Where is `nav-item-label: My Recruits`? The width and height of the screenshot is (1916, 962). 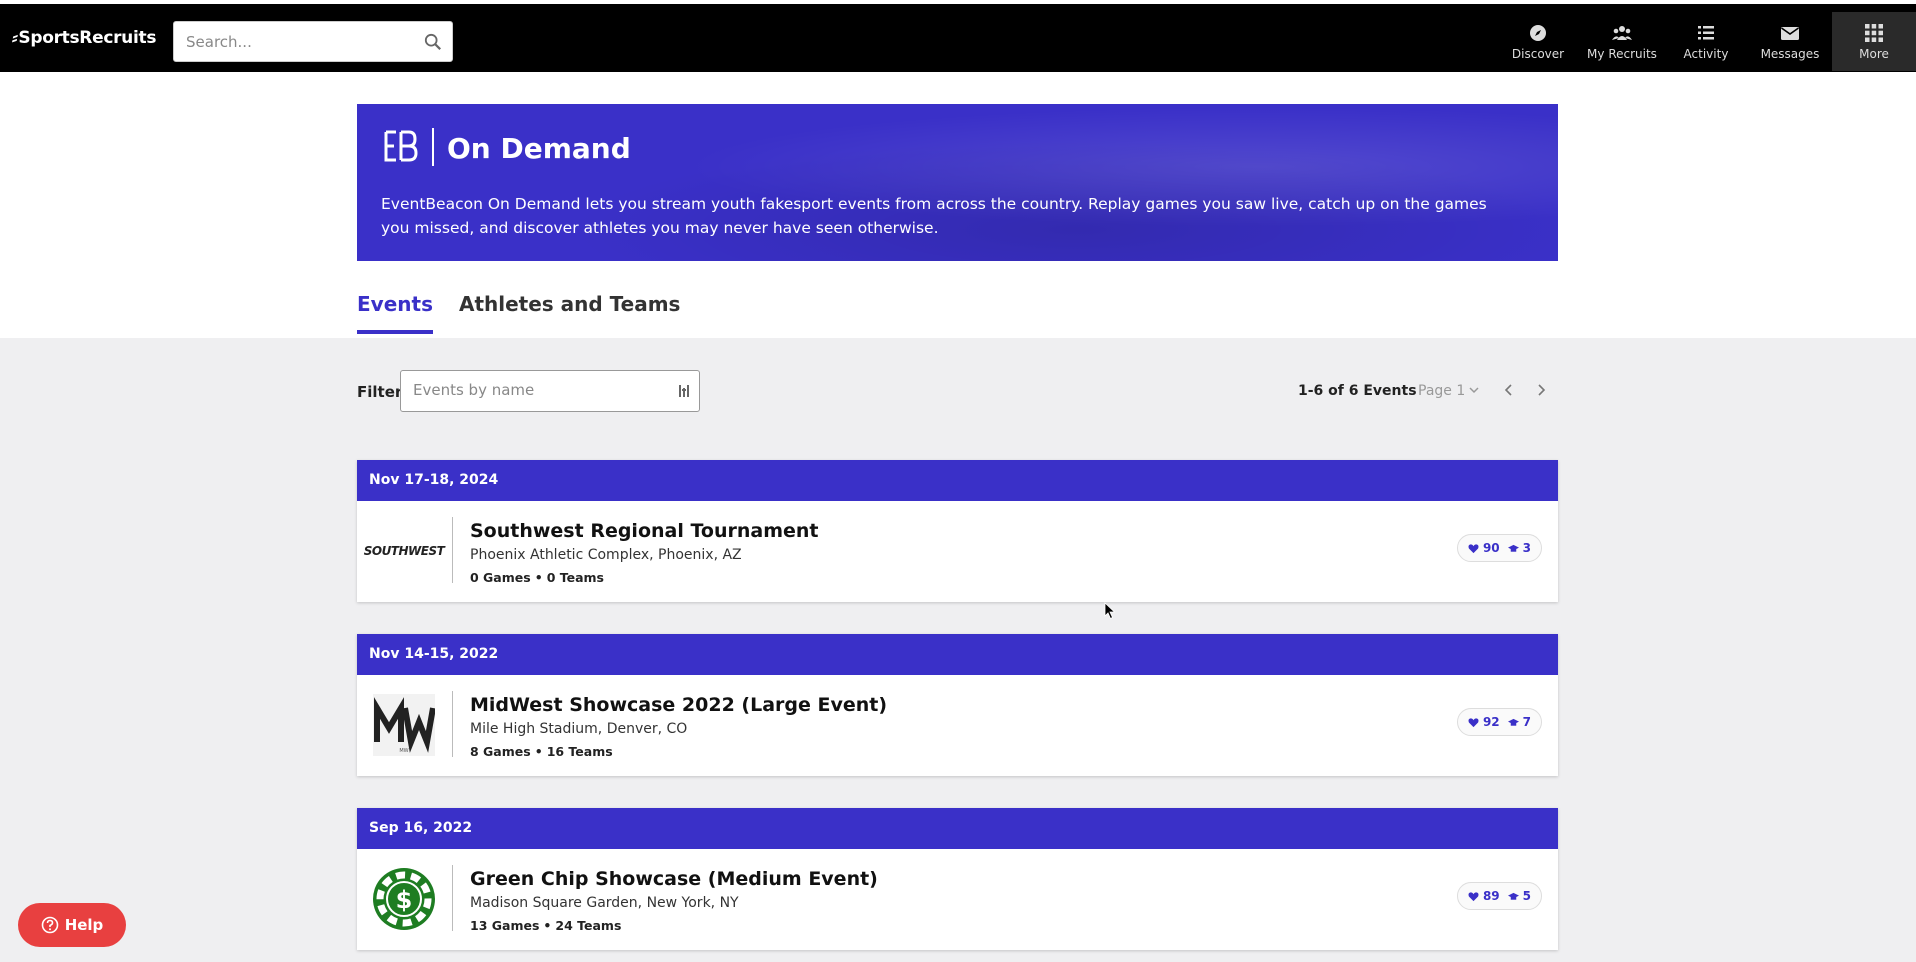 nav-item-label: My Recruits is located at coordinates (1622, 53).